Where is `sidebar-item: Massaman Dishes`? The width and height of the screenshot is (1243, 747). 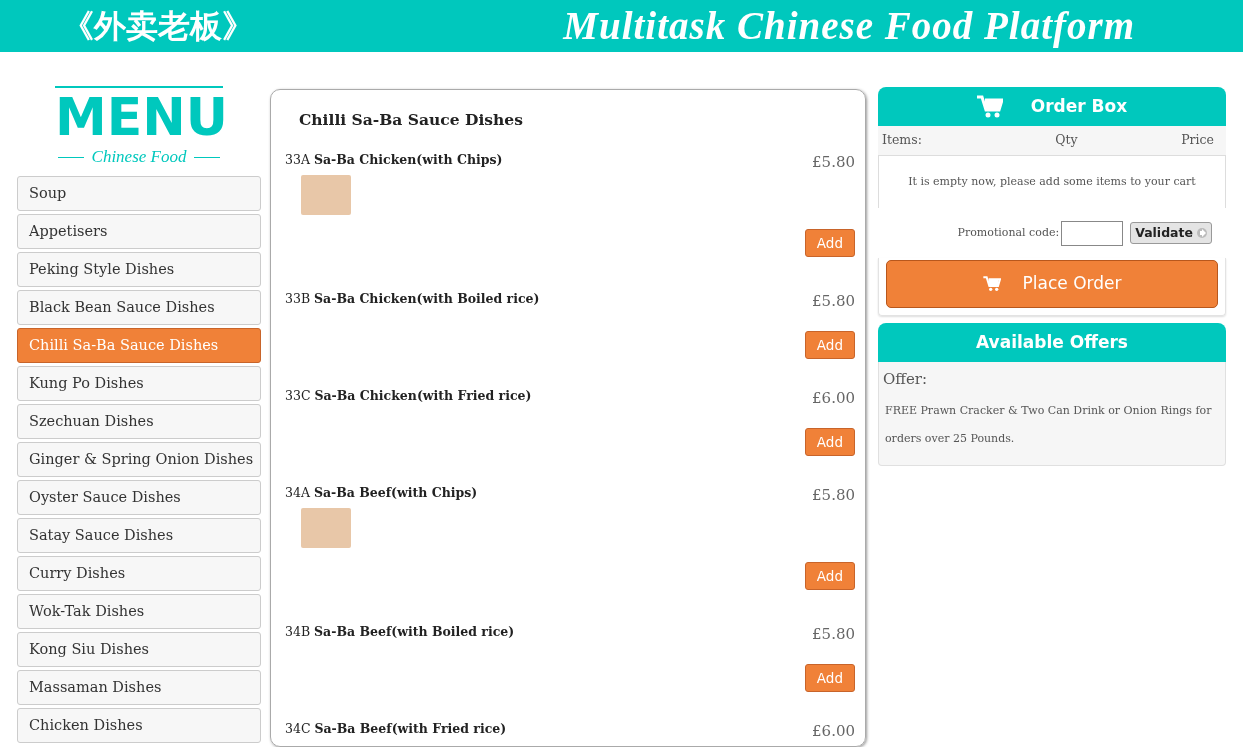
sidebar-item: Massaman Dishes is located at coordinates (139, 687).